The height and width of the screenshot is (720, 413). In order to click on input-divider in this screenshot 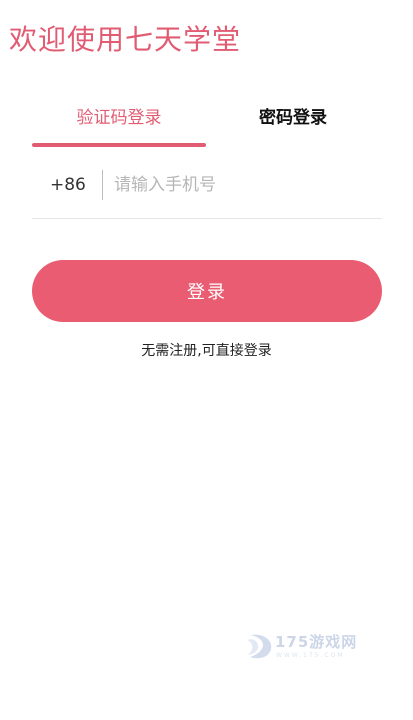, I will do `click(102, 185)`.